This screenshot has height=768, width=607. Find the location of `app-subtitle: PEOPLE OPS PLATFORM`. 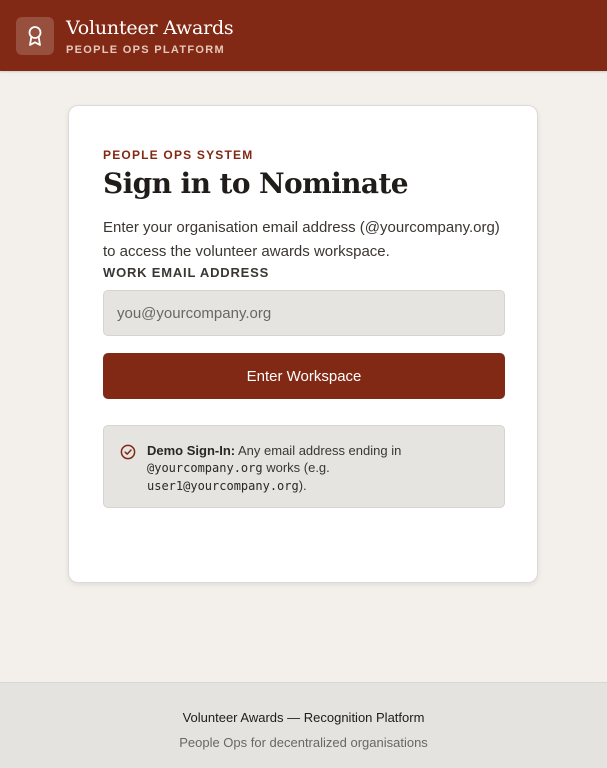

app-subtitle: PEOPLE OPS PLATFORM is located at coordinates (145, 49).